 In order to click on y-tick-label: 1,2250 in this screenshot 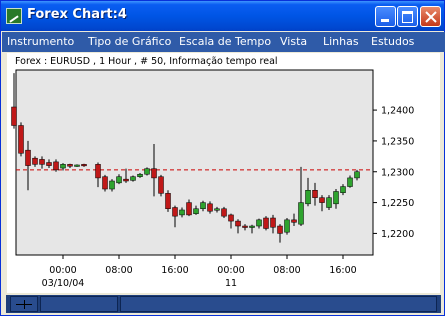, I will do `click(397, 203)`.